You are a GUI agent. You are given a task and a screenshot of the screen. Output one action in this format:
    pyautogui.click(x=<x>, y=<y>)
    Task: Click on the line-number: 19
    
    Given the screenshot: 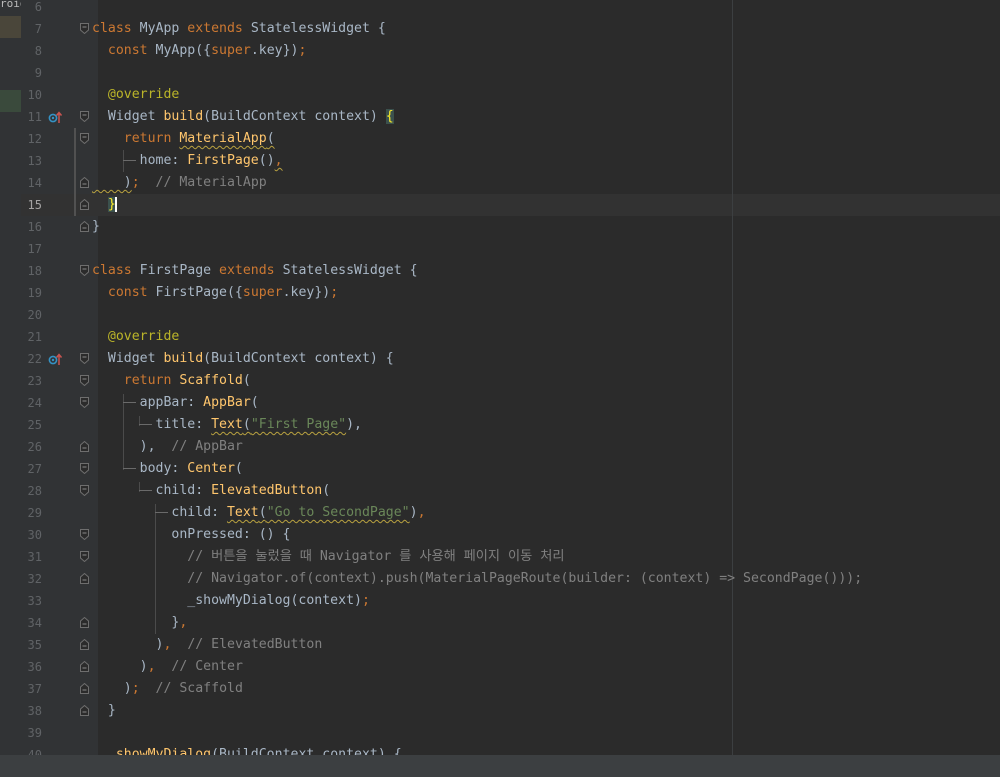 What is the action you would take?
    pyautogui.click(x=31, y=293)
    